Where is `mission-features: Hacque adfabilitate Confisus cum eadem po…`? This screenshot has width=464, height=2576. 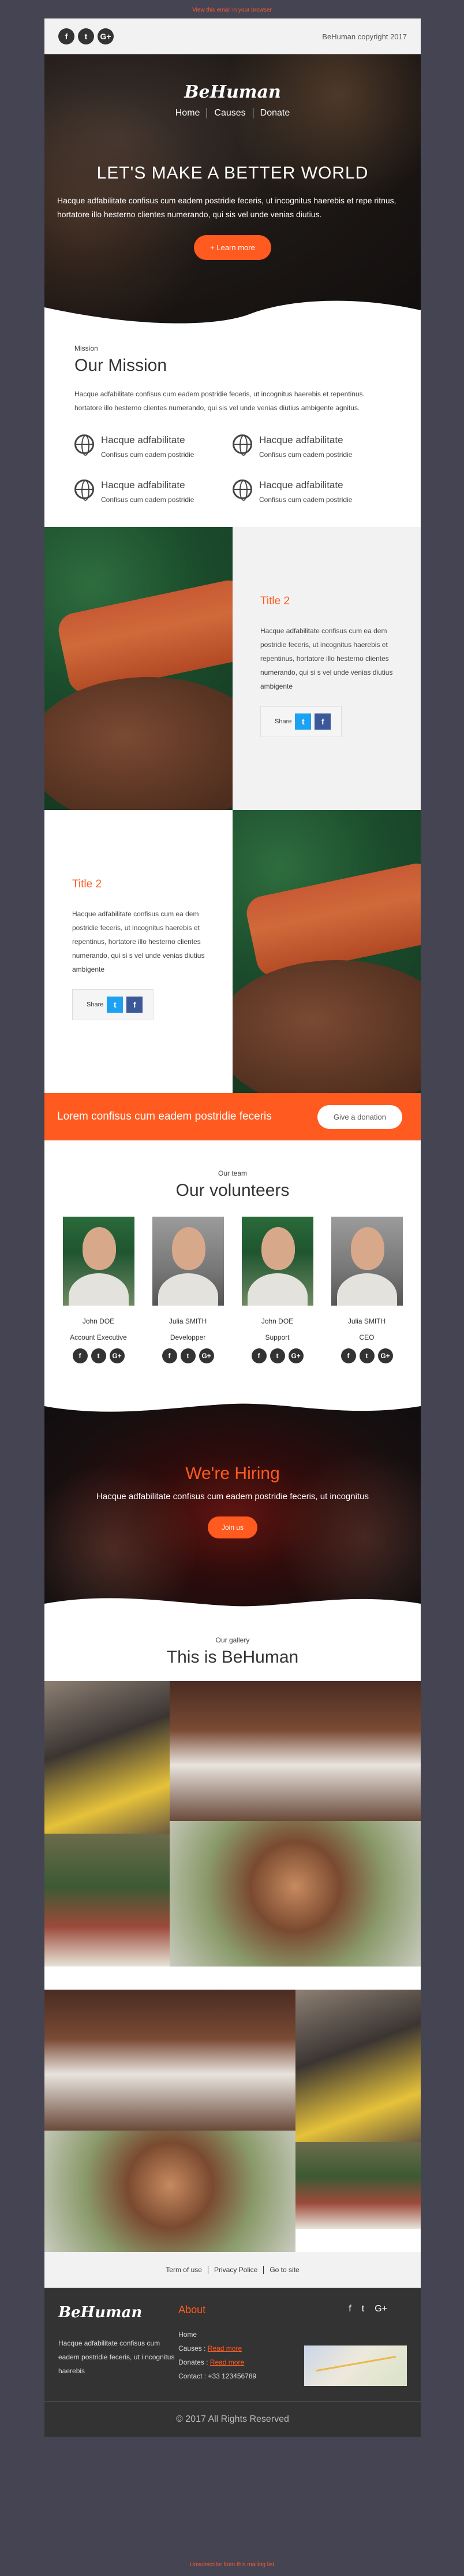
mission-features: Hacque adfabilitate Confisus cum eadem po… is located at coordinates (232, 469).